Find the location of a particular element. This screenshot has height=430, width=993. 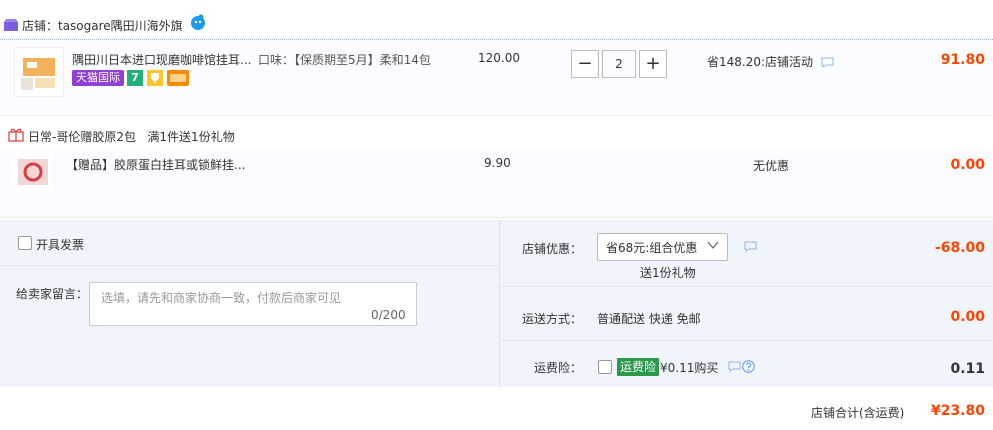

shop-discount-selected: 省68元:组合优惠 is located at coordinates (652, 248).